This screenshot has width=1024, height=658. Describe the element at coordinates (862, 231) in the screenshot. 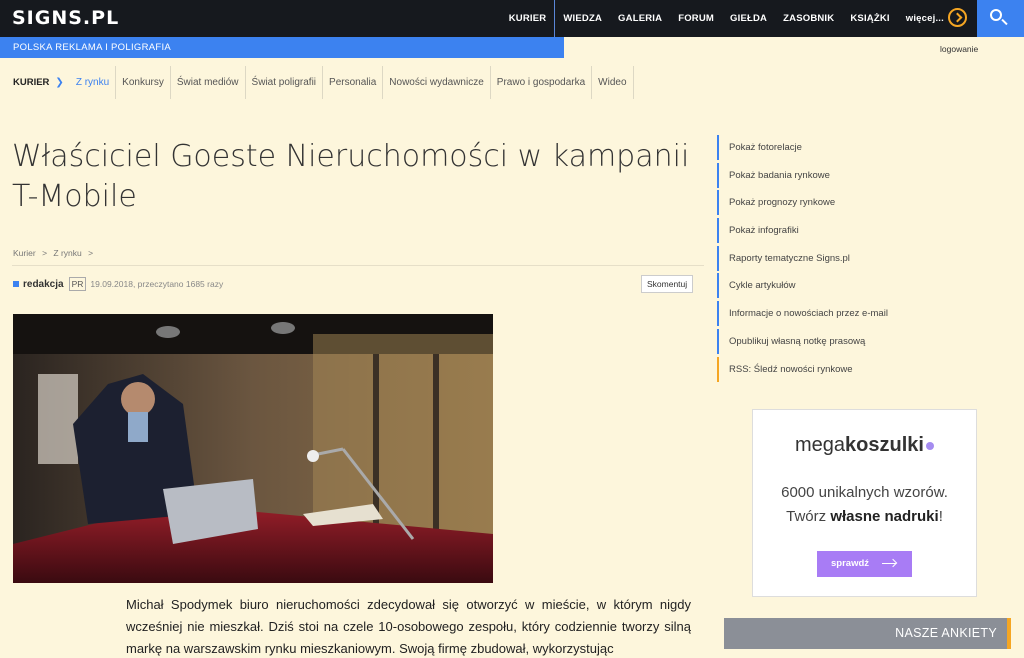

I see `sidebar-link-infografiki: Pokaż infografiki` at that location.